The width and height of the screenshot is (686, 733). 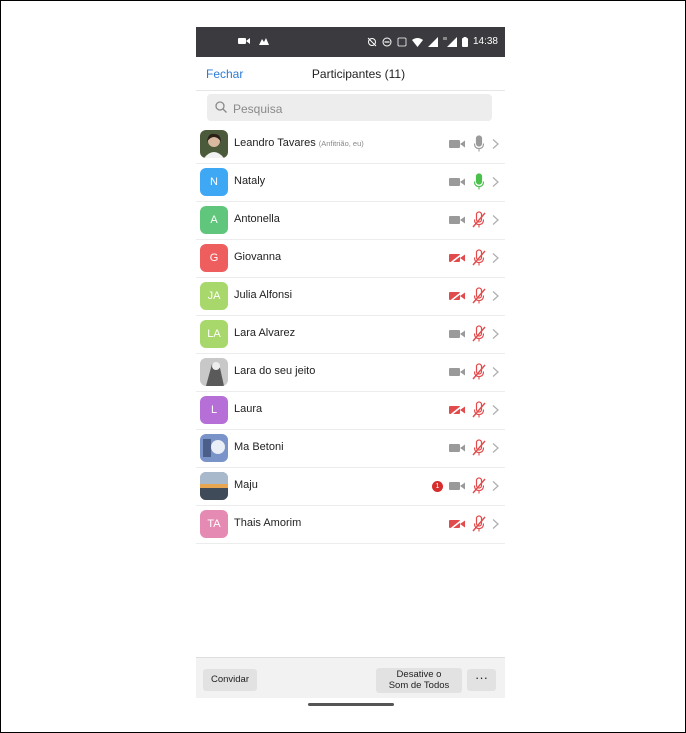 I want to click on avatar: G, so click(x=214, y=258).